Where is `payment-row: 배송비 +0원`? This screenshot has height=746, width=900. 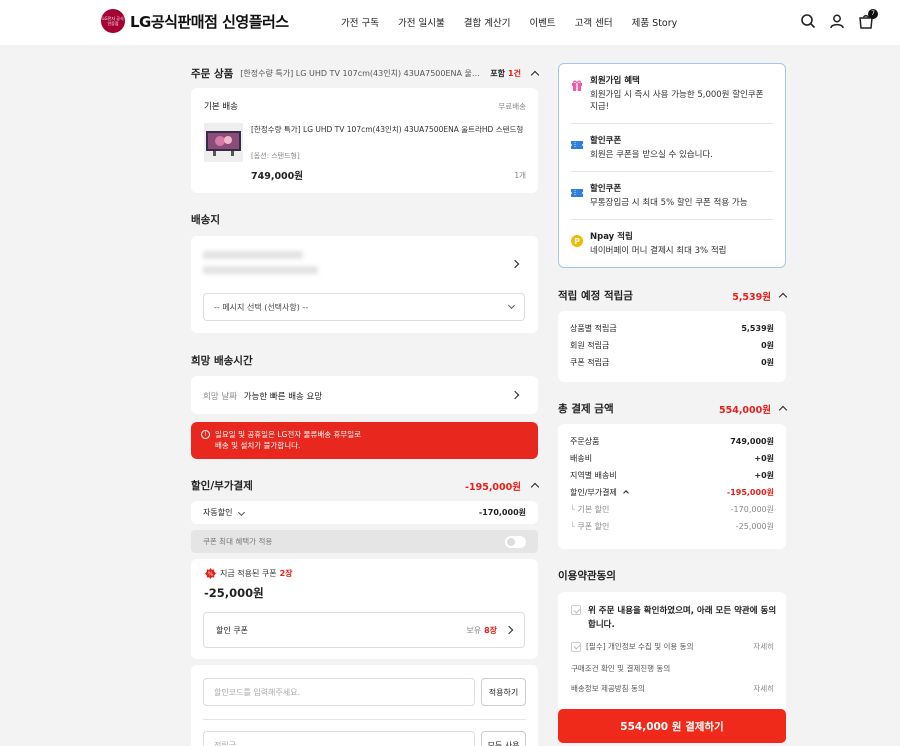
payment-row: 배송비 +0원 is located at coordinates (672, 458).